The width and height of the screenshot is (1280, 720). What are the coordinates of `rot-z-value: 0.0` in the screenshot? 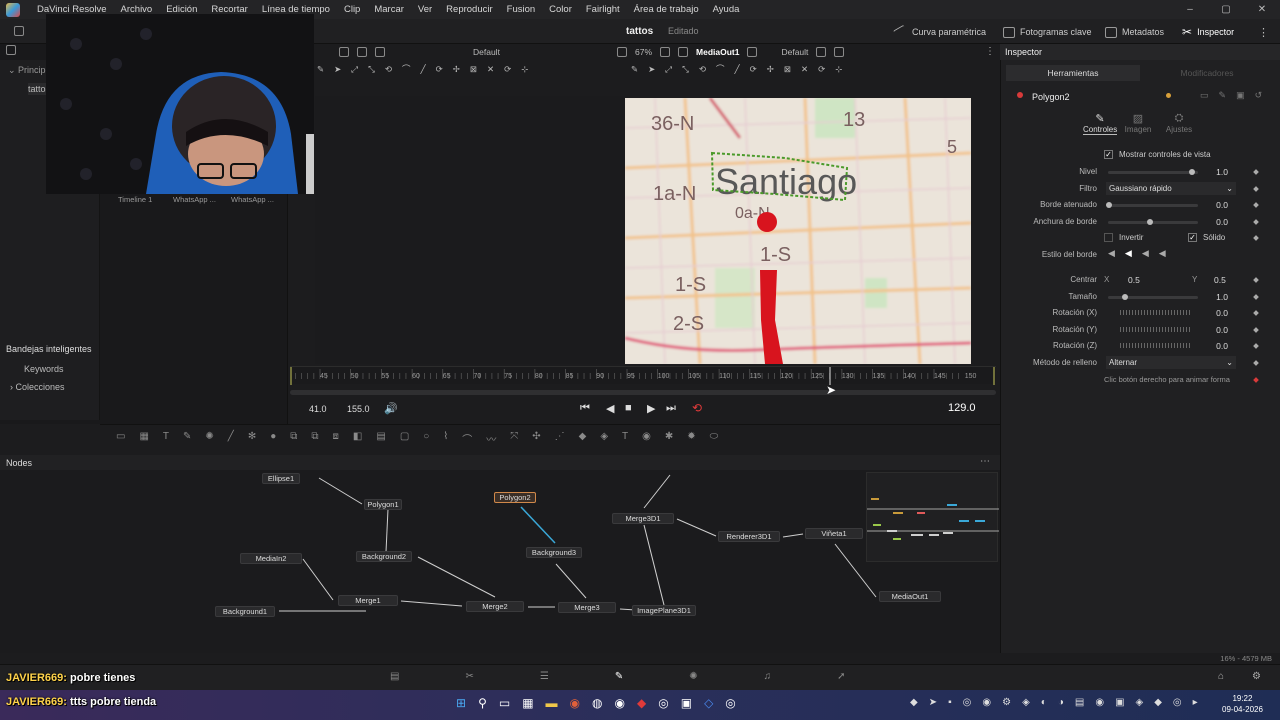 It's located at (1215, 346).